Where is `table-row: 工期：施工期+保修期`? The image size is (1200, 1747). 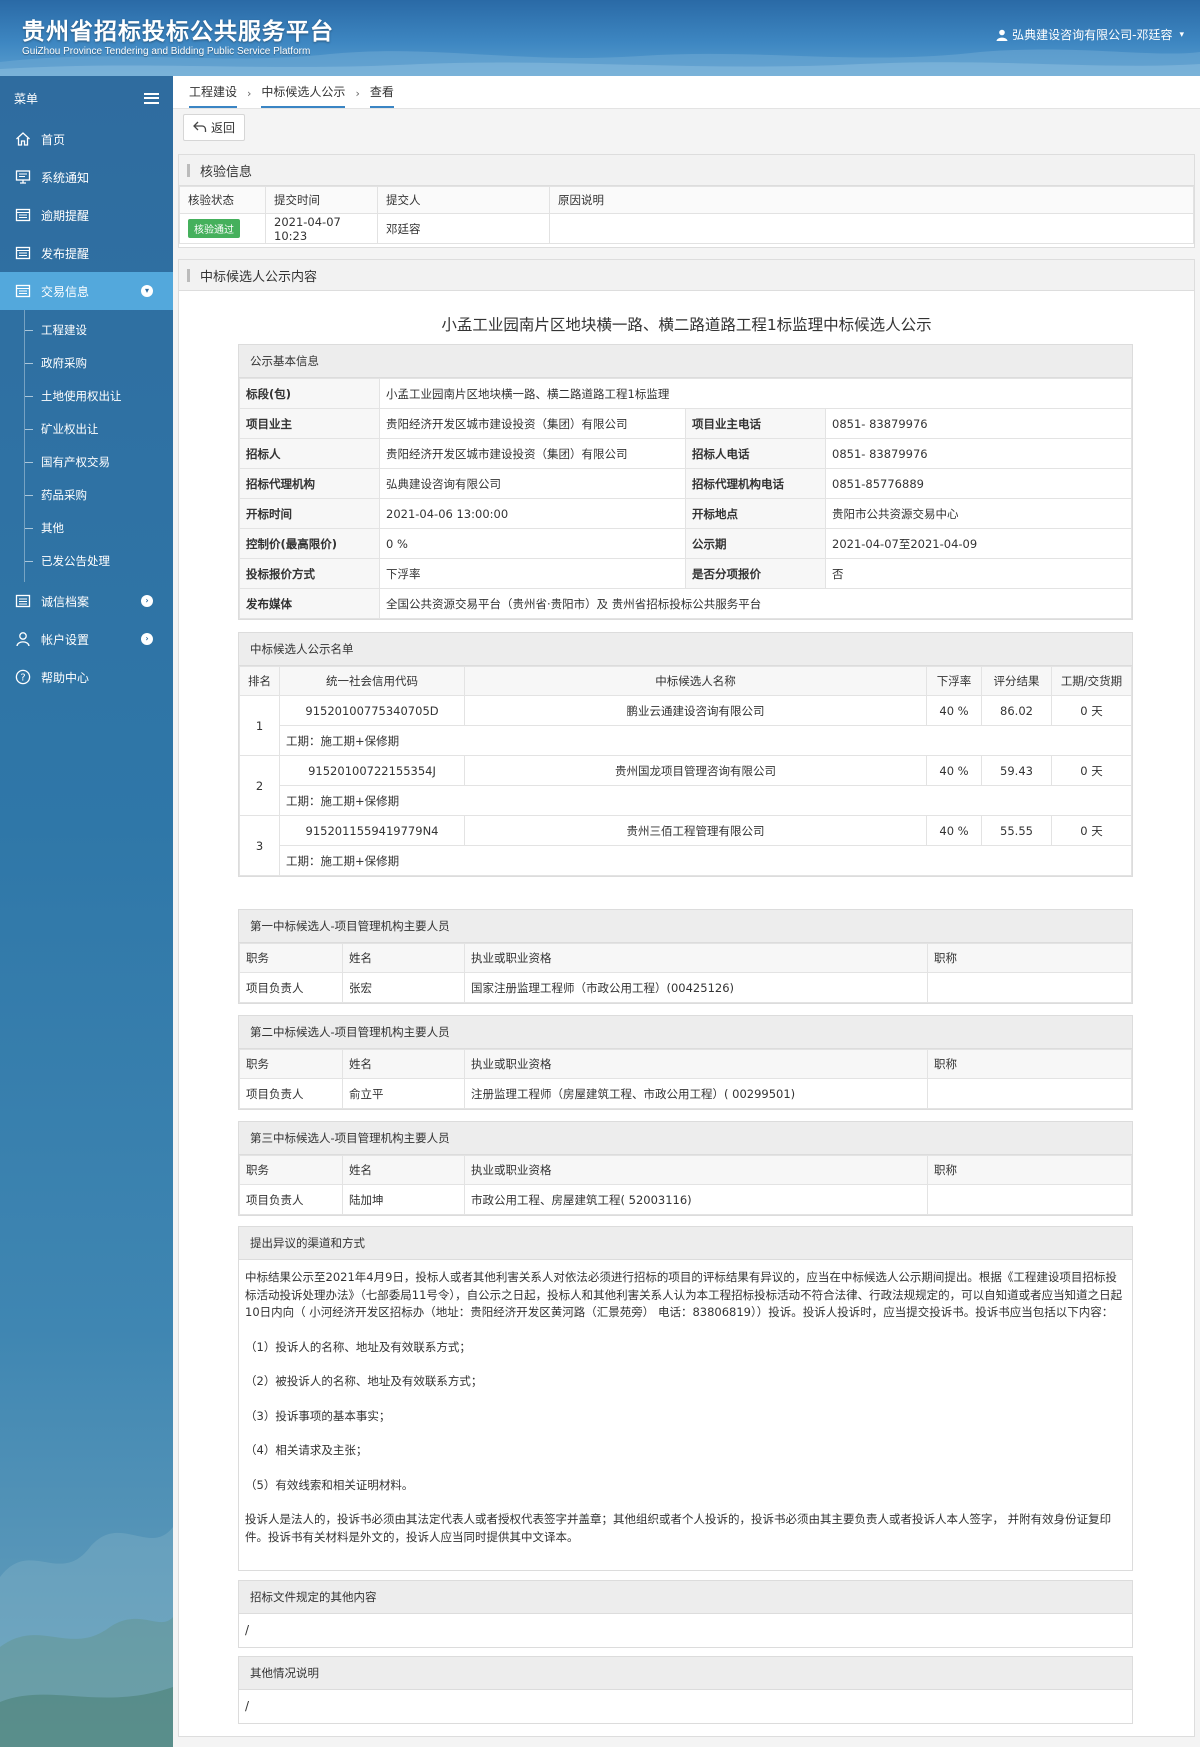 table-row: 工期：施工期+保修期 is located at coordinates (686, 800).